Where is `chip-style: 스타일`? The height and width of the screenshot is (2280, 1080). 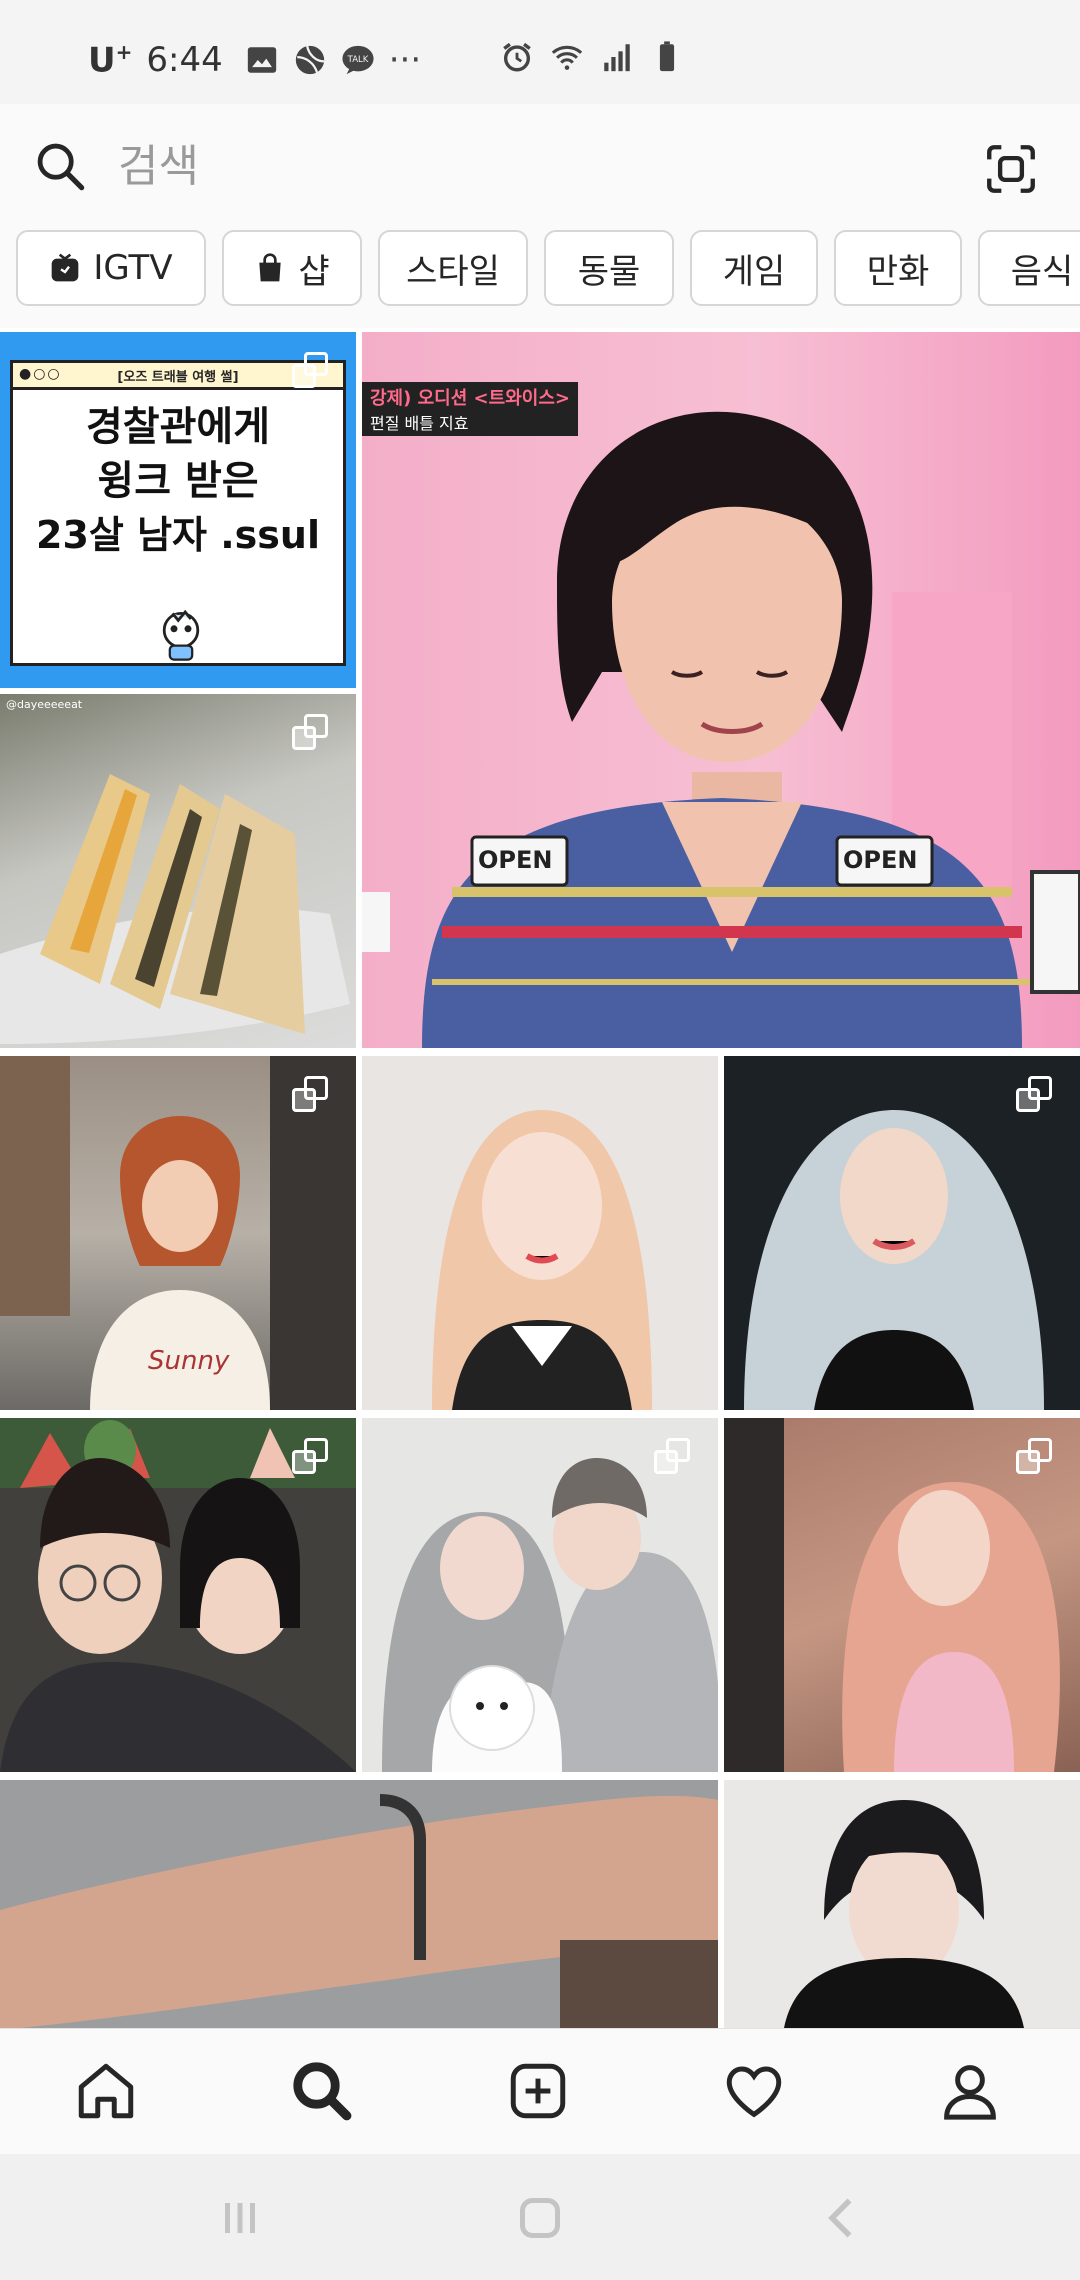 chip-style: 스타일 is located at coordinates (453, 268).